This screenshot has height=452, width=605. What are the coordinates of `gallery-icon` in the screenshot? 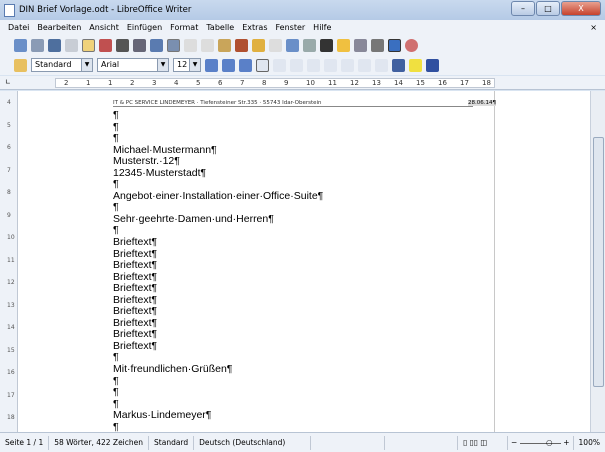 It's located at (360, 45).